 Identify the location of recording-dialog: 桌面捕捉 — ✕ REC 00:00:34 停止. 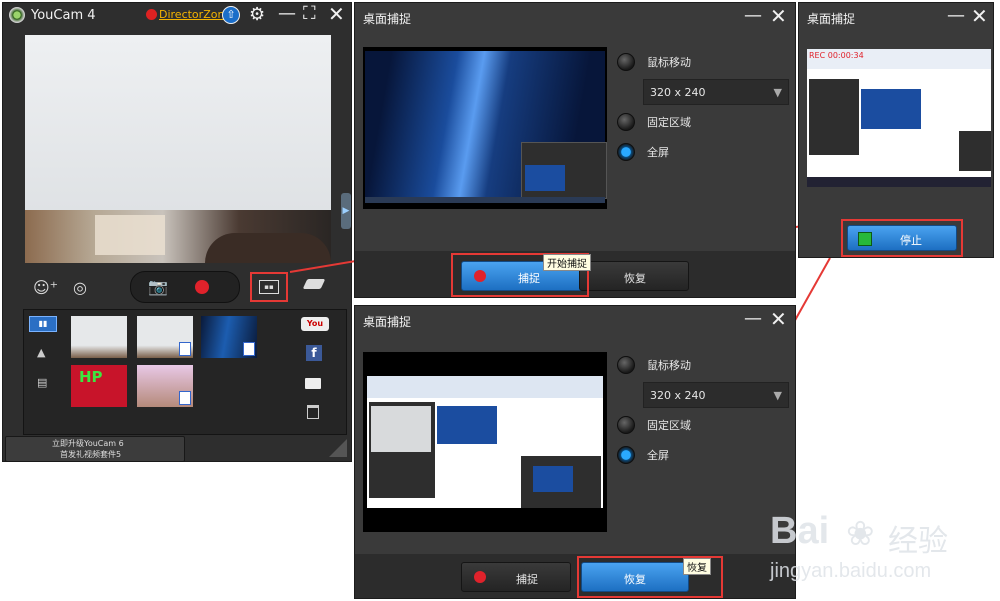
(896, 130).